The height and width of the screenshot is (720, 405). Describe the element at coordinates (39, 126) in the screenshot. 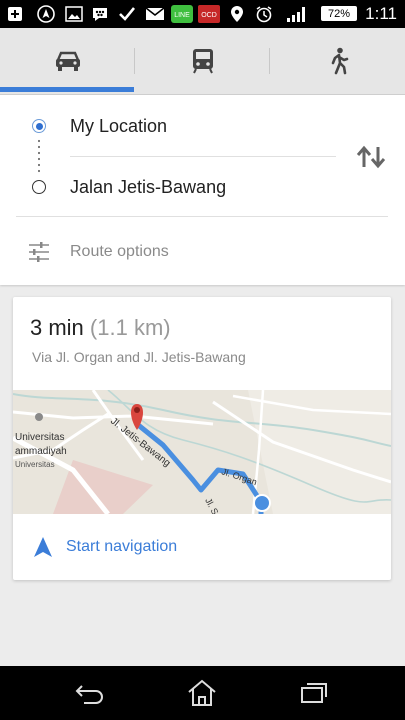

I see `origin-marker-icon` at that location.